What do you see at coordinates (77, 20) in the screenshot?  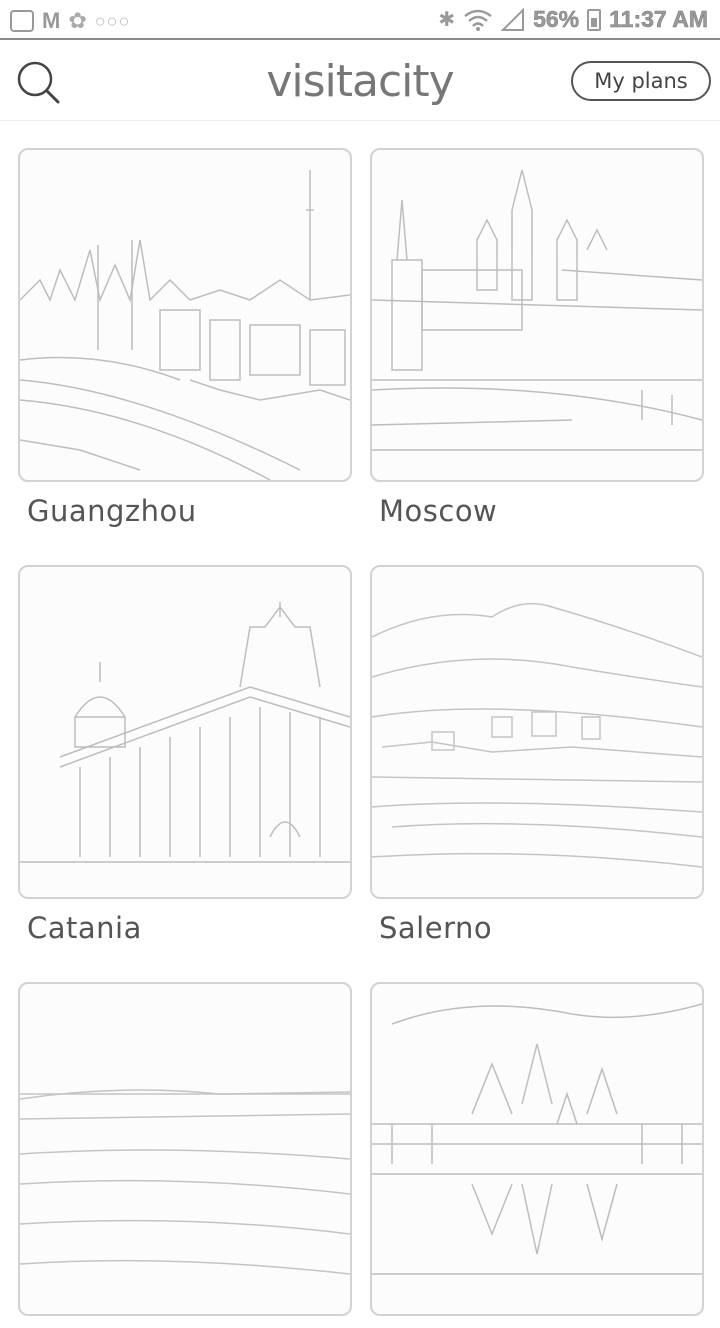 I see `flower-icon: ✿` at bounding box center [77, 20].